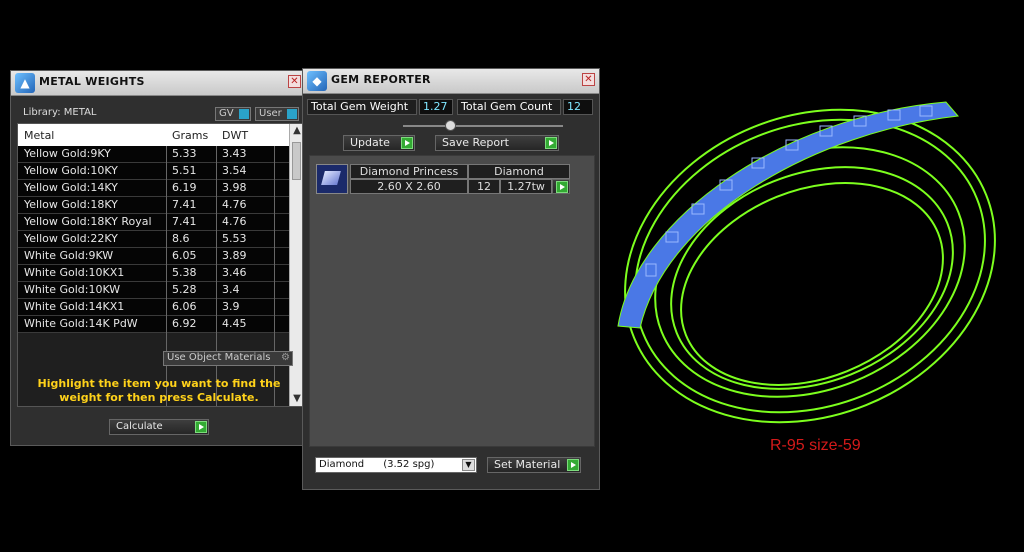  What do you see at coordinates (81, 323) in the screenshot?
I see `cell-metal: White Gold:14K PdW` at bounding box center [81, 323].